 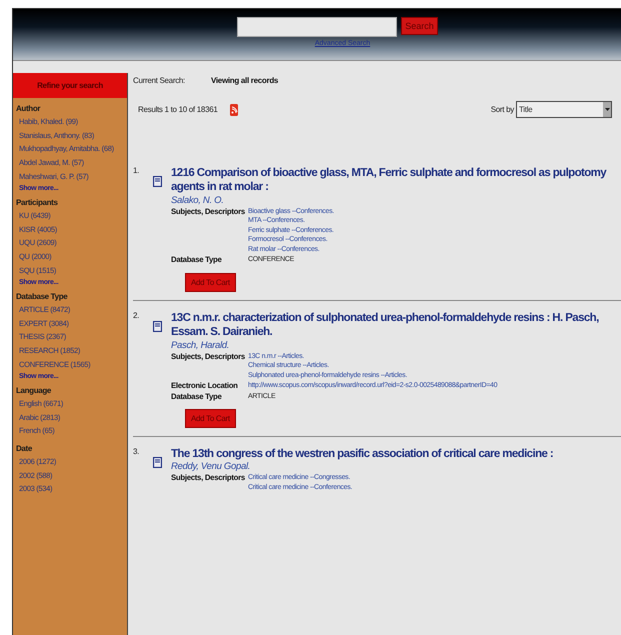 I want to click on result-title: 1216 Comparison of bioactive glass, MTA, Ferric sulphate and formocresol as pulpotomy agents in rat molar :, so click(x=394, y=180).